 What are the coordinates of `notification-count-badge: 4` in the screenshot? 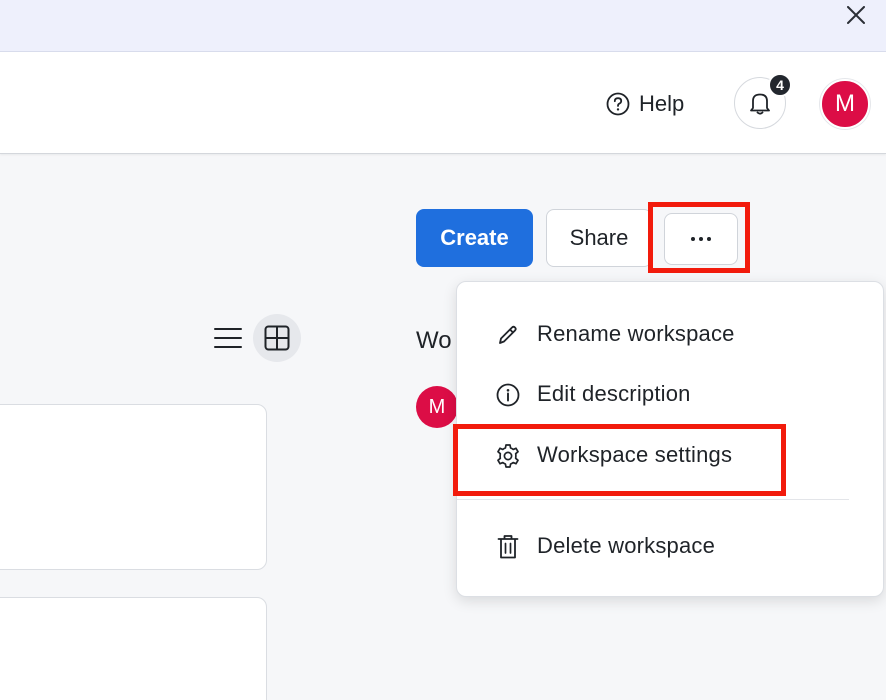 It's located at (780, 85).